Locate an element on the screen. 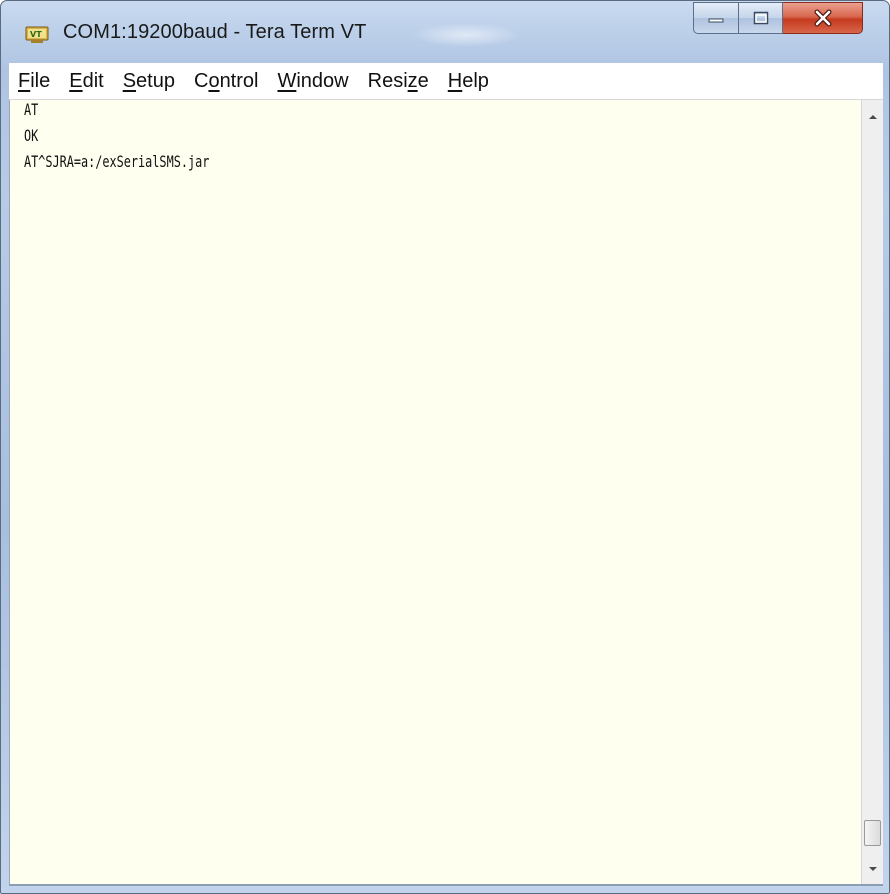 The image size is (890, 894). menu-help: Help is located at coordinates (469, 81).